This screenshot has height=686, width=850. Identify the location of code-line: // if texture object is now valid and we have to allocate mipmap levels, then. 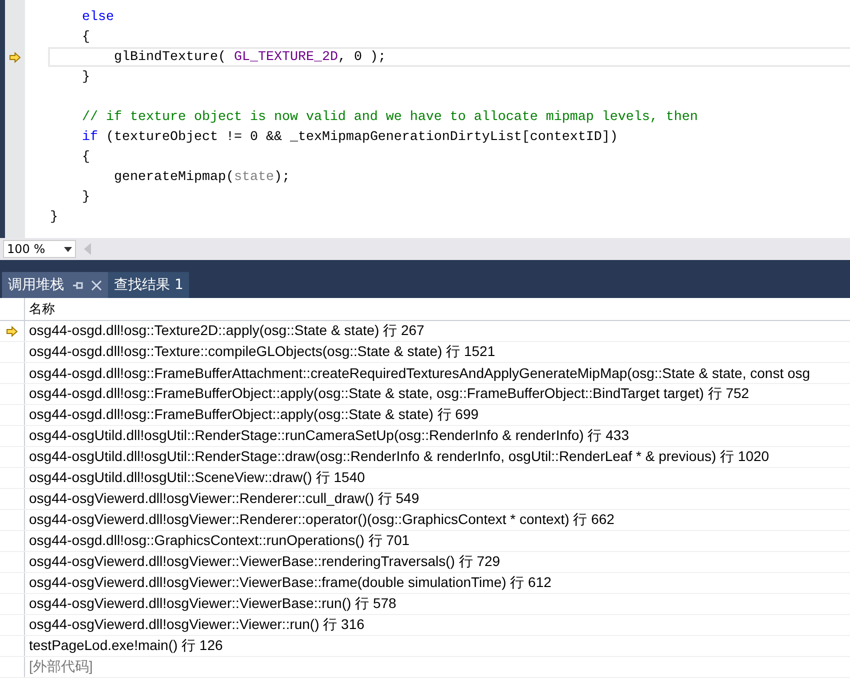
(389, 117).